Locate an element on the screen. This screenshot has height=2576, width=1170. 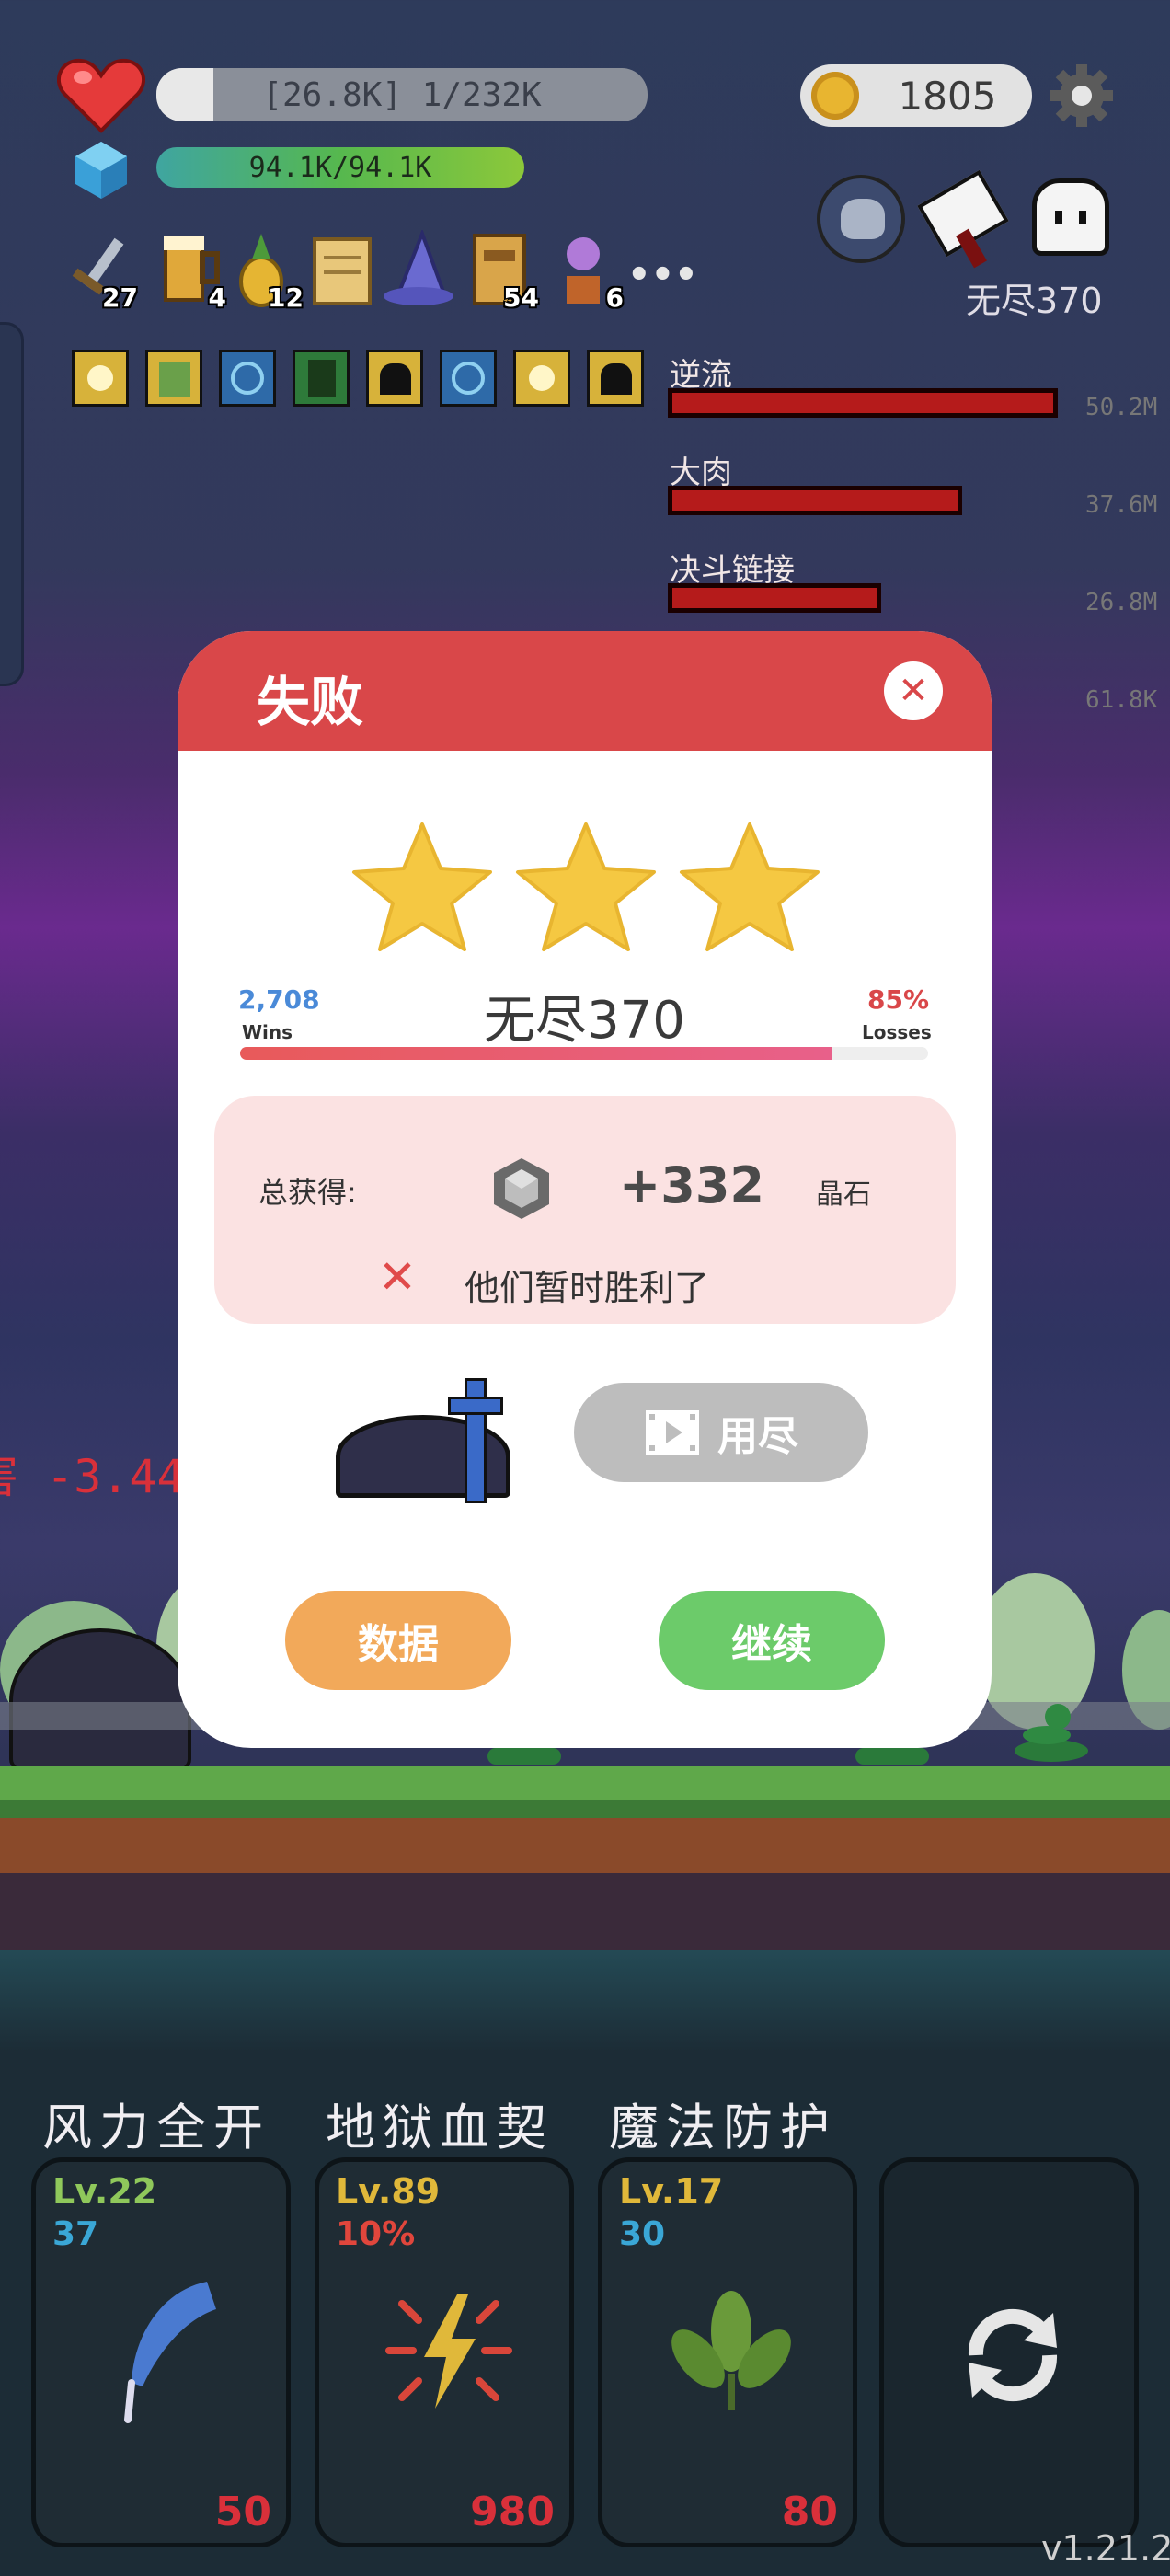
close-icon: ✕ is located at coordinates (913, 691).